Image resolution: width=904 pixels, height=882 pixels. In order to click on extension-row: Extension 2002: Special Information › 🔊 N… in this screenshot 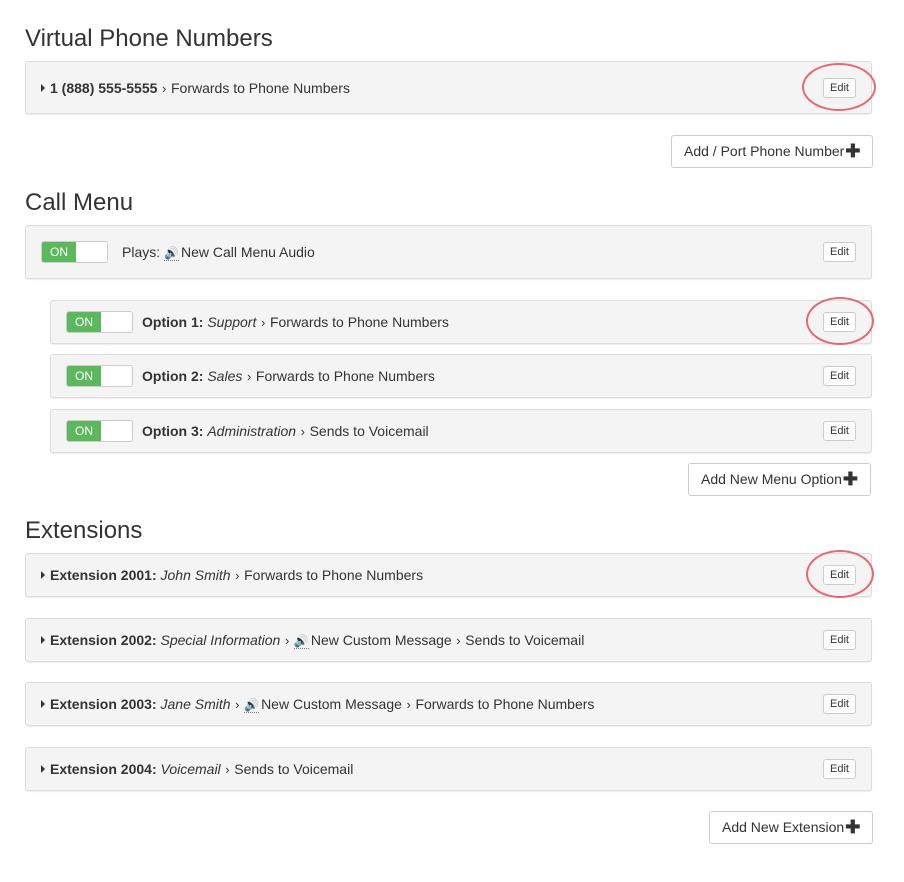, I will do `click(448, 640)`.